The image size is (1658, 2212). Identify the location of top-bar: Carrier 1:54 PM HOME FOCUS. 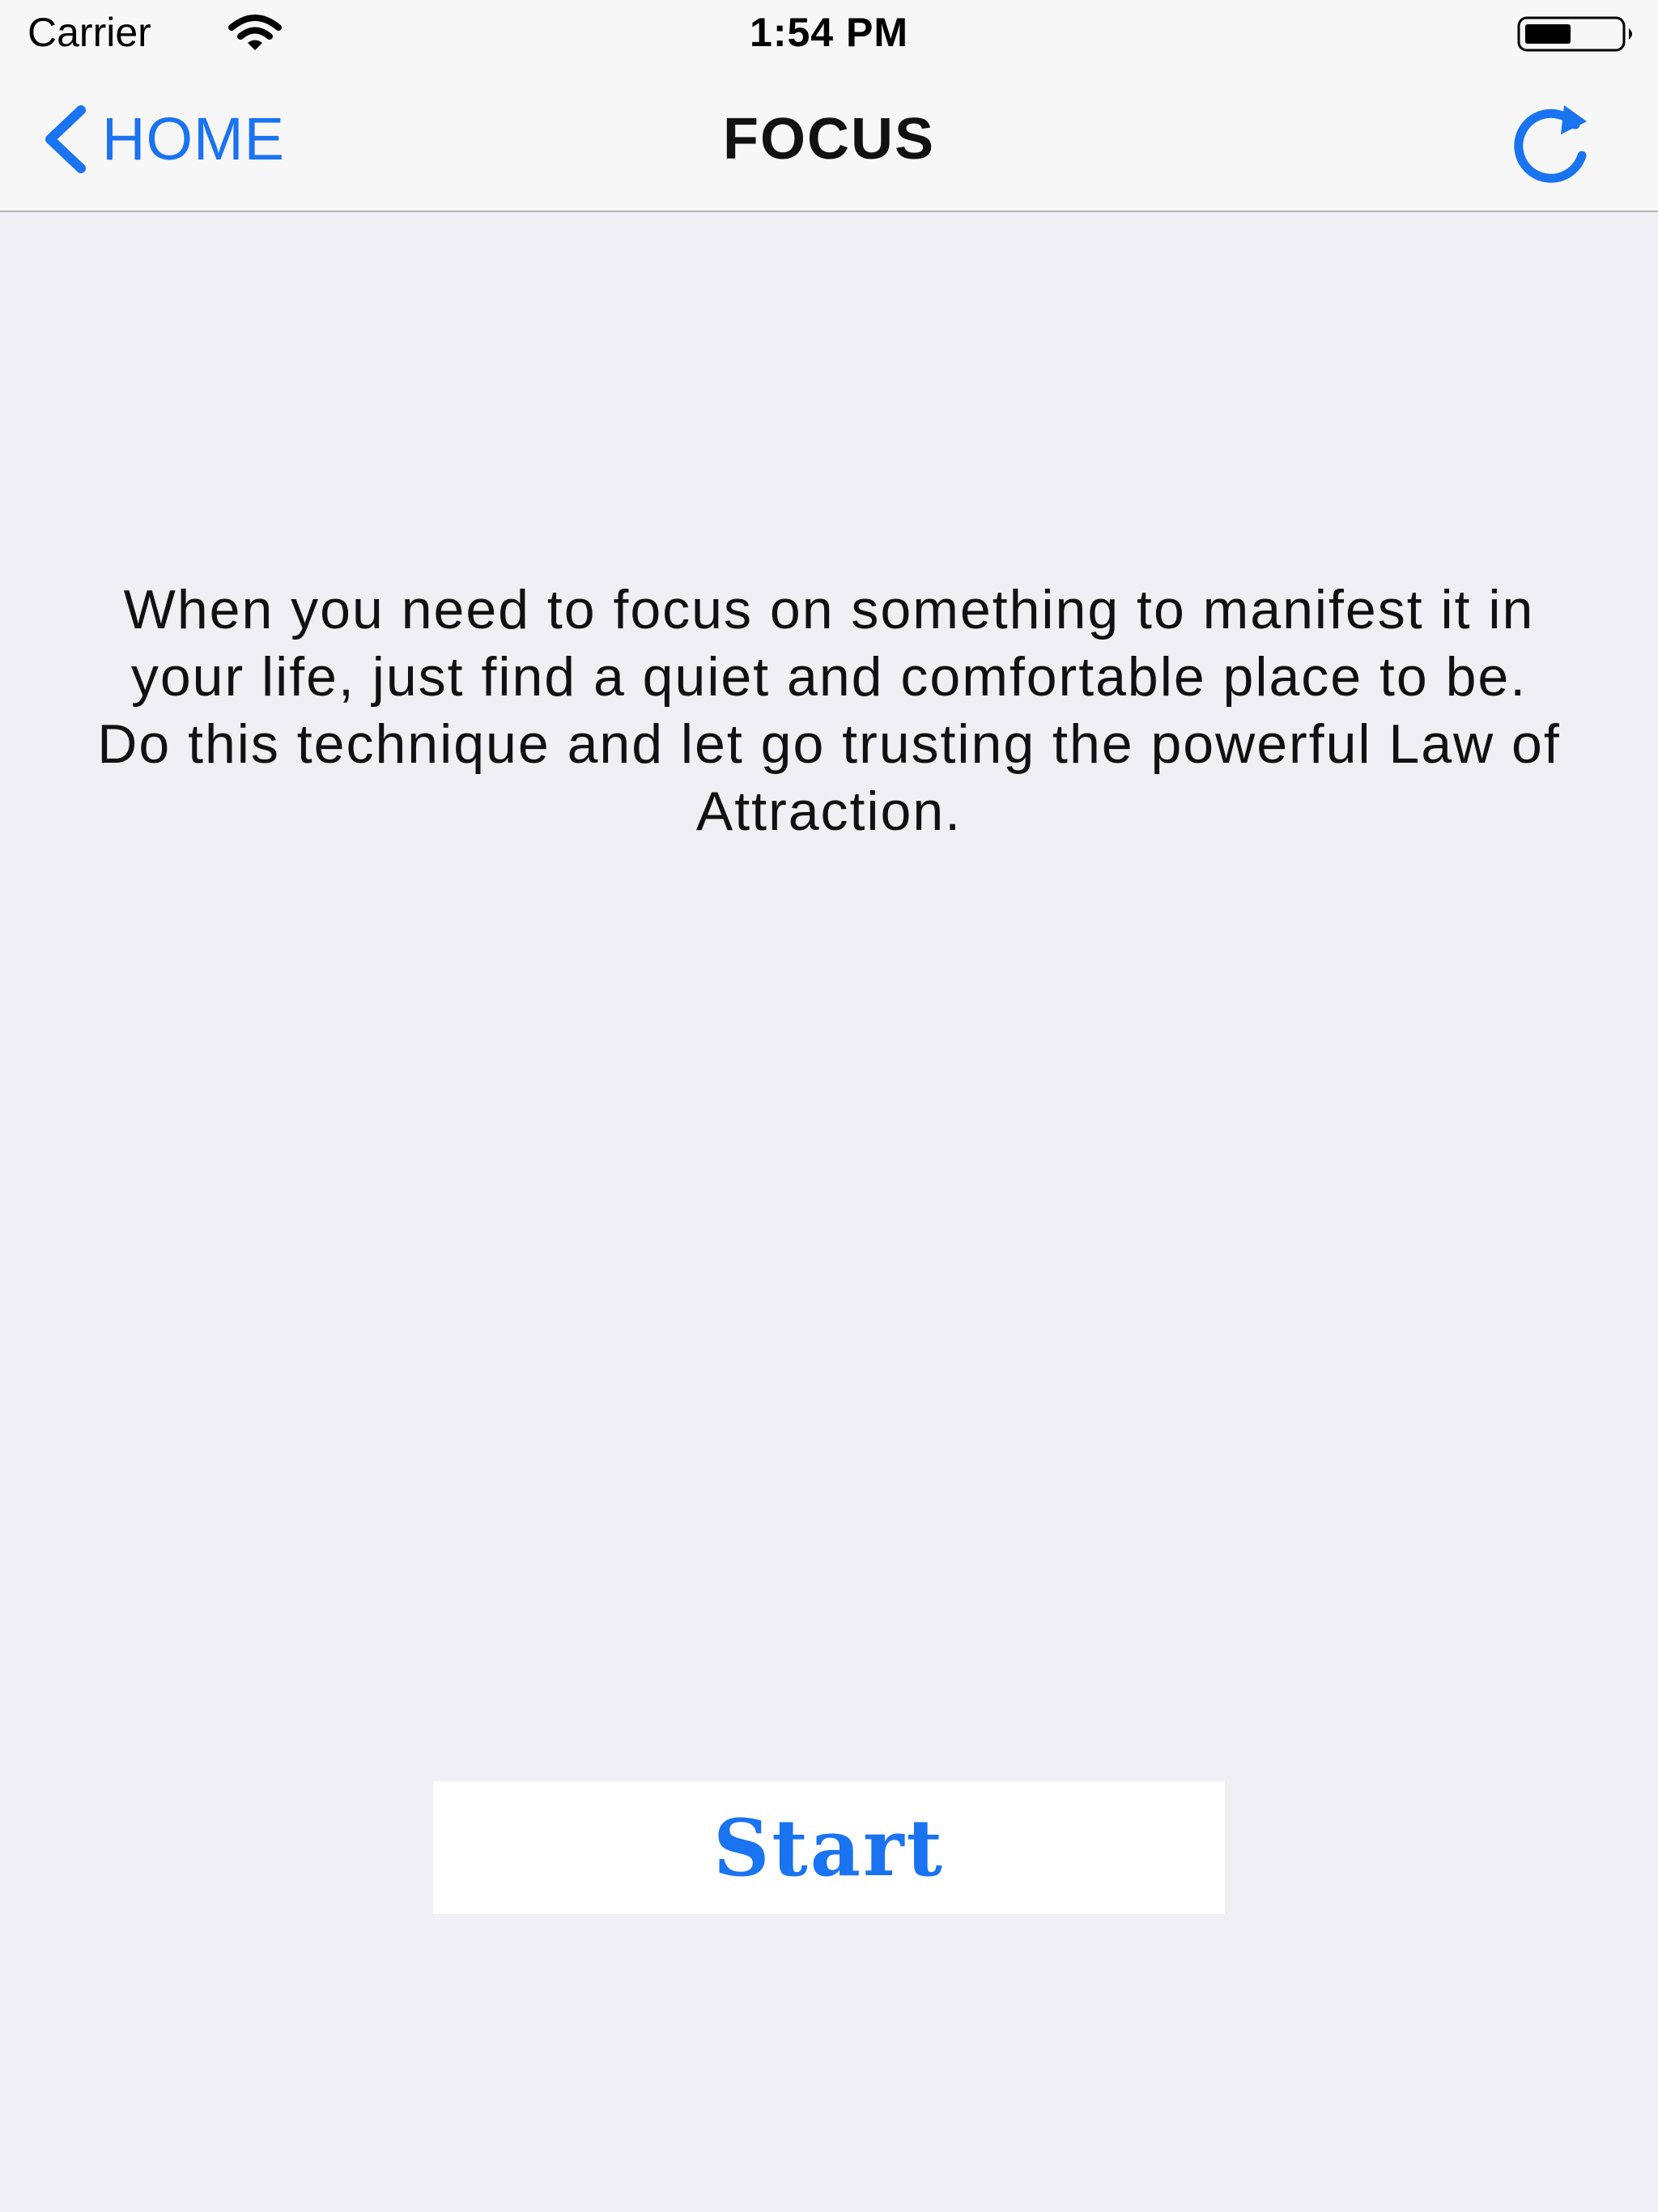
(829, 106).